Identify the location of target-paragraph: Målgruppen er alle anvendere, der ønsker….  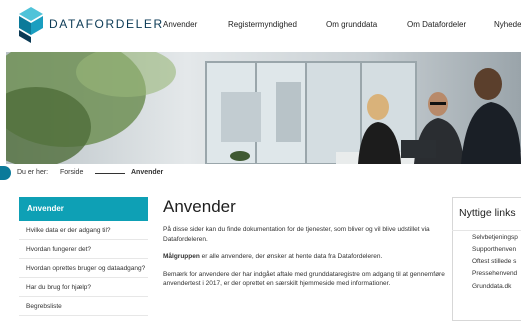
(304, 257).